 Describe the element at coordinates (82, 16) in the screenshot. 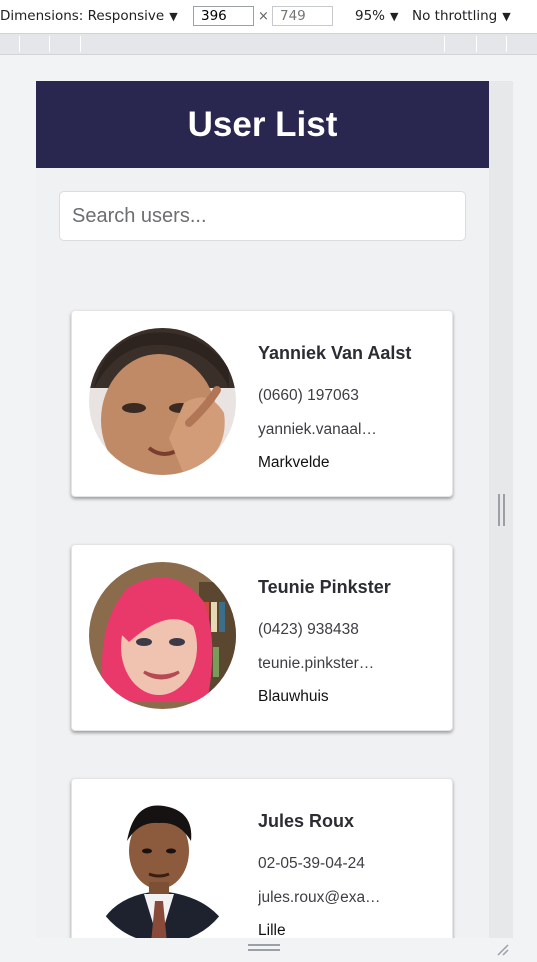

I see `dimensions-label: Dimensions: Responsive` at that location.